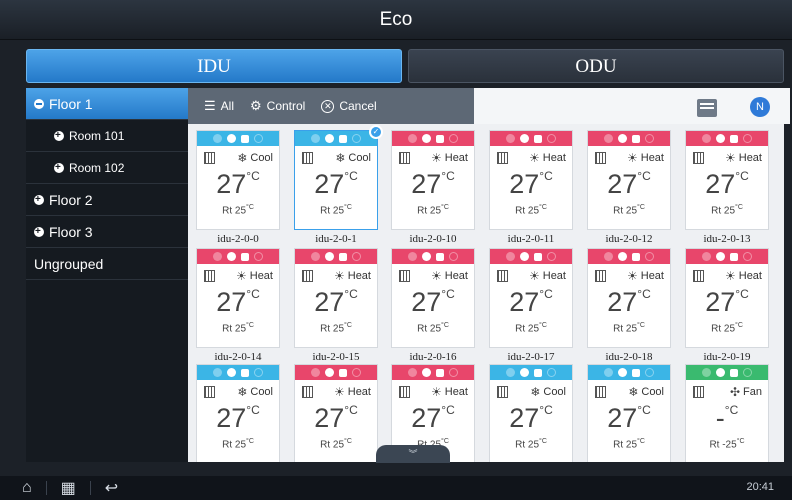  I want to click on unit-name: idu-2-0-18, so click(629, 357).